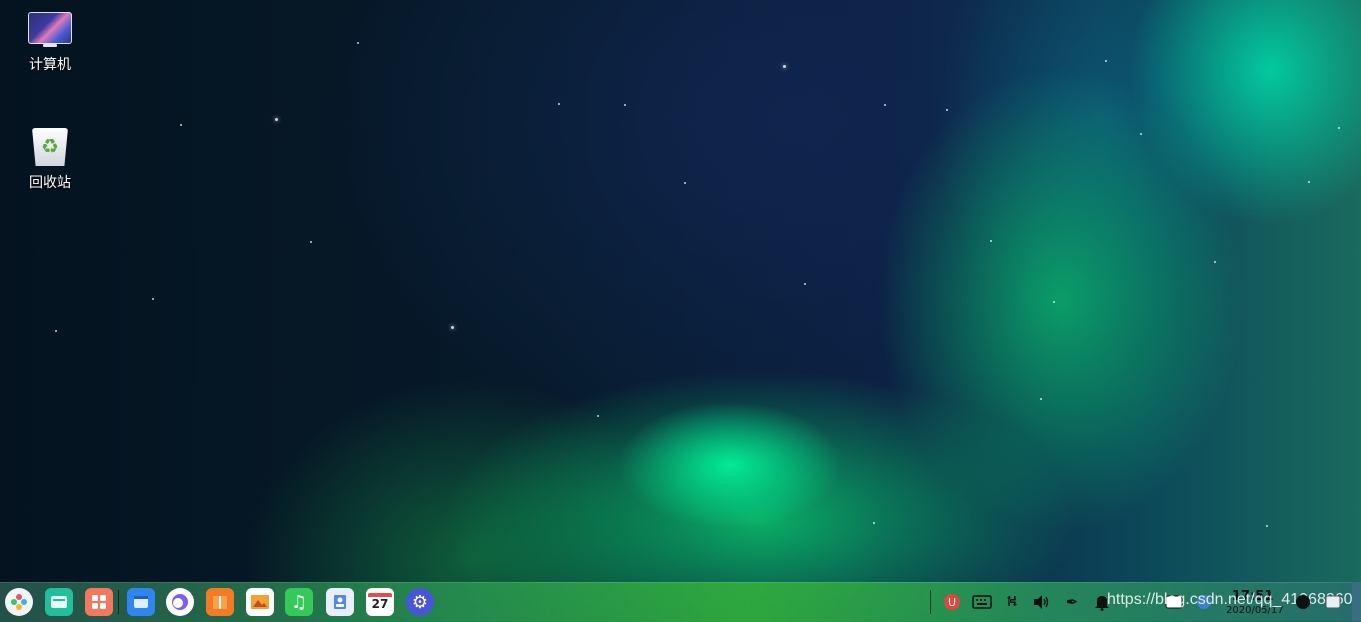  What do you see at coordinates (1072, 602) in the screenshot?
I see `pen-icon: ✒` at bounding box center [1072, 602].